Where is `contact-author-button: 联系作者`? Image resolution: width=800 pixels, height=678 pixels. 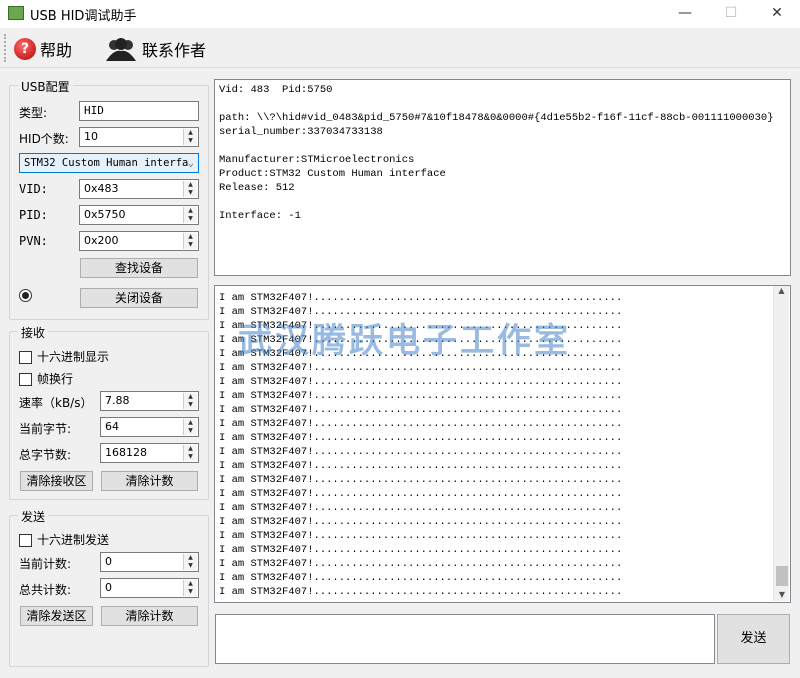
contact-author-button: 联系作者 is located at coordinates (155, 49).